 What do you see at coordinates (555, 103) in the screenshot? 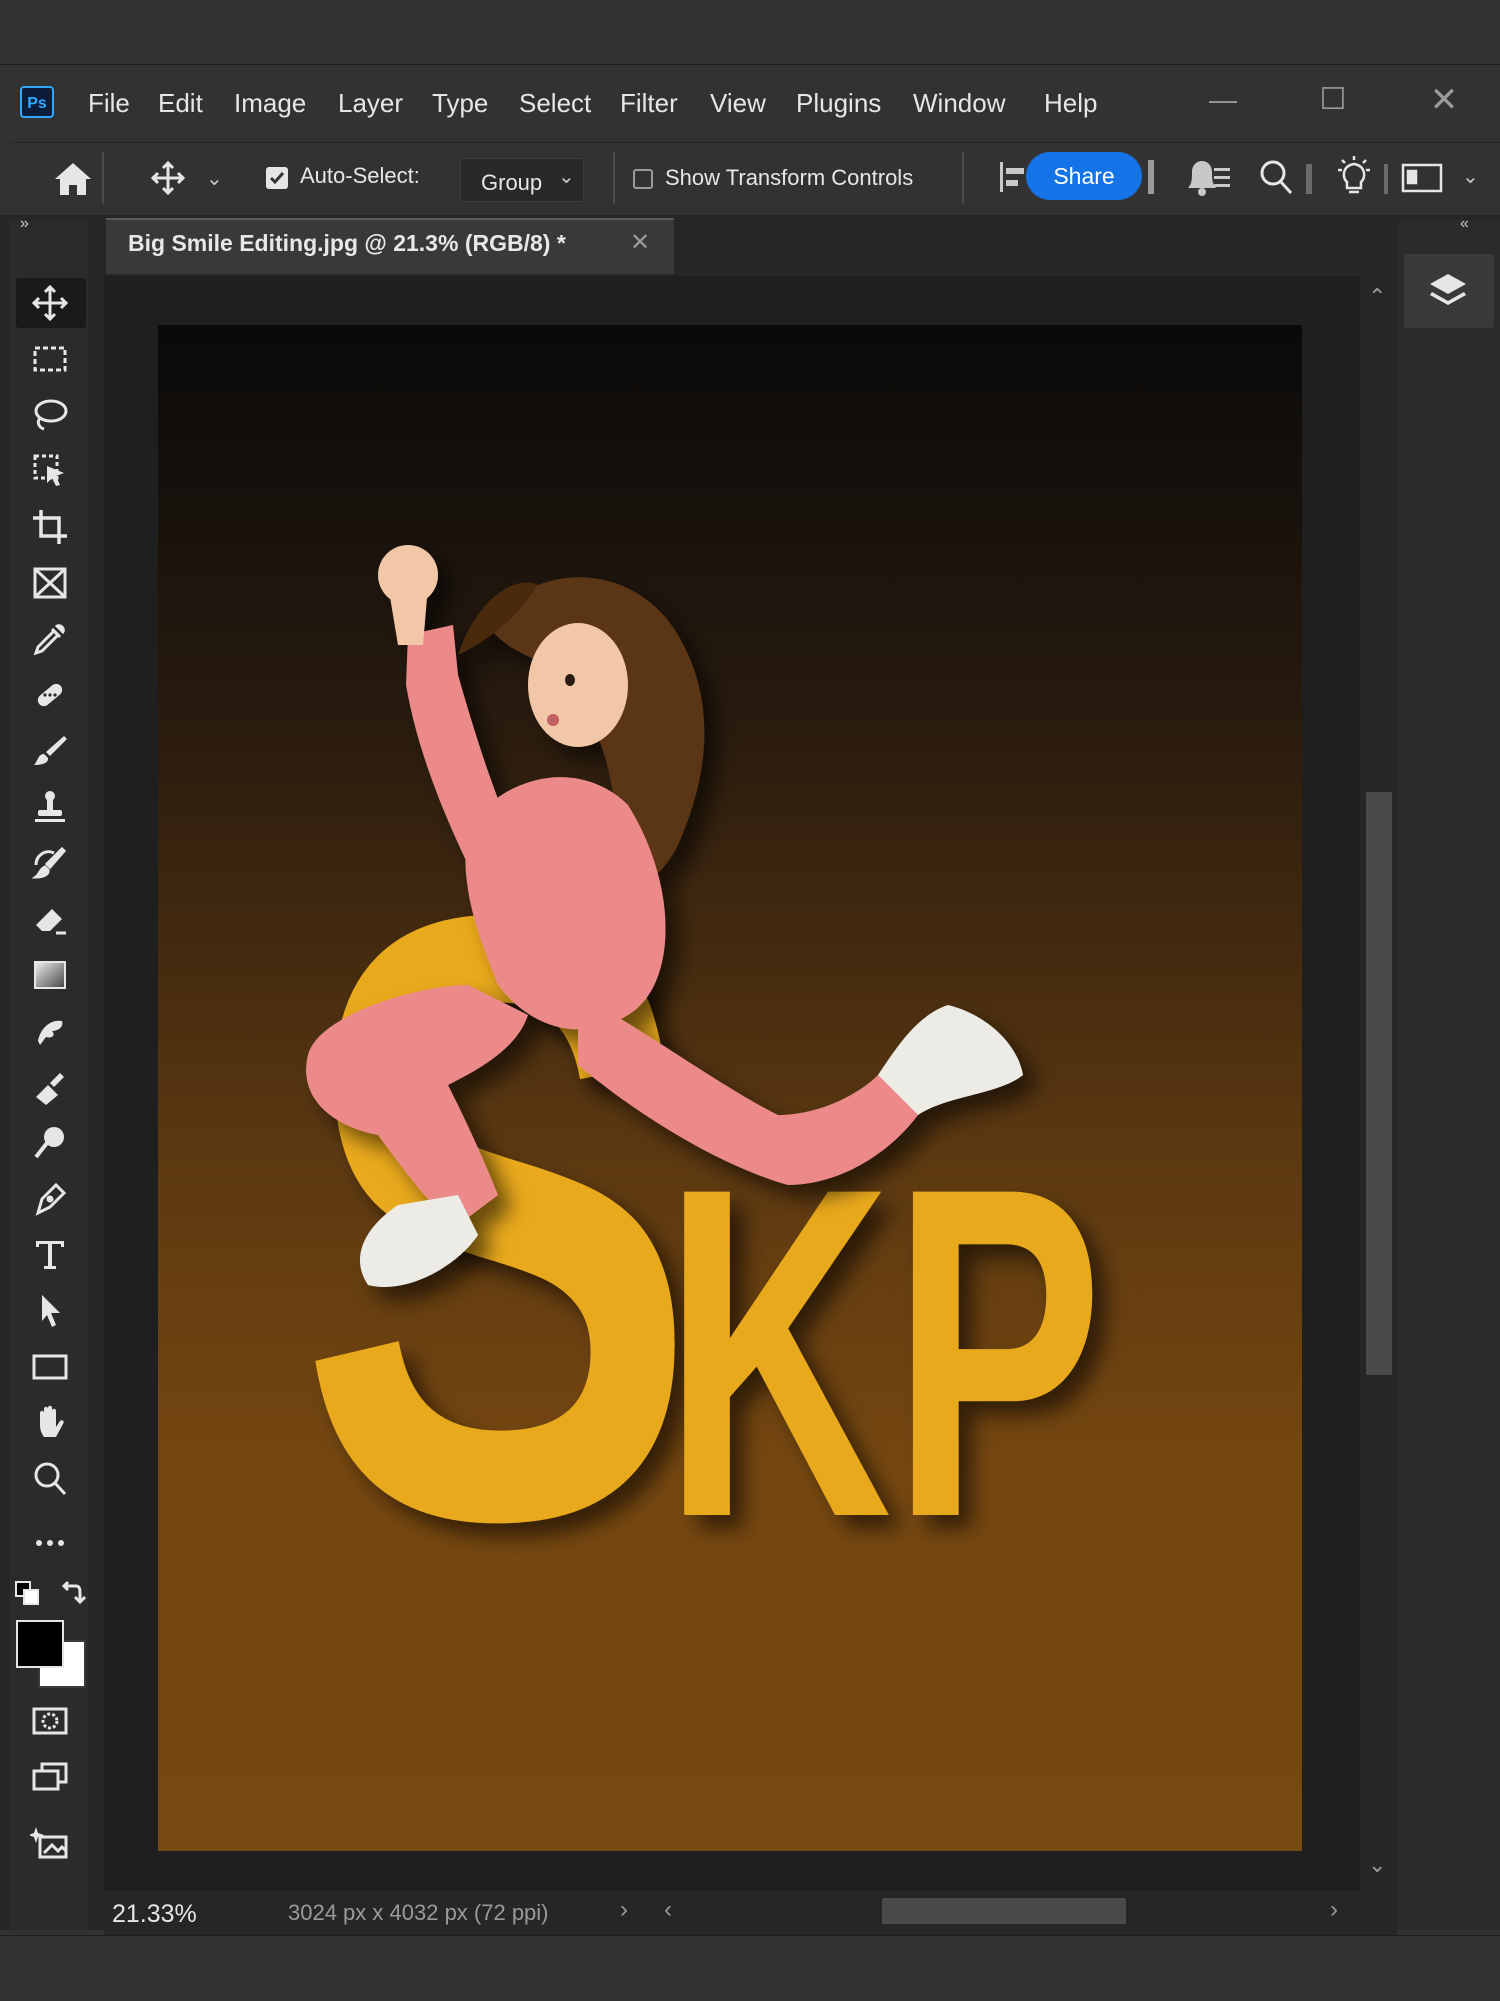
I see `menu-select: Select` at bounding box center [555, 103].